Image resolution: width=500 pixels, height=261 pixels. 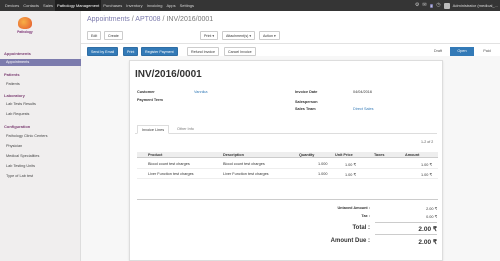 I want to click on amount-due-value: 2.00 ₹, so click(x=427, y=242).